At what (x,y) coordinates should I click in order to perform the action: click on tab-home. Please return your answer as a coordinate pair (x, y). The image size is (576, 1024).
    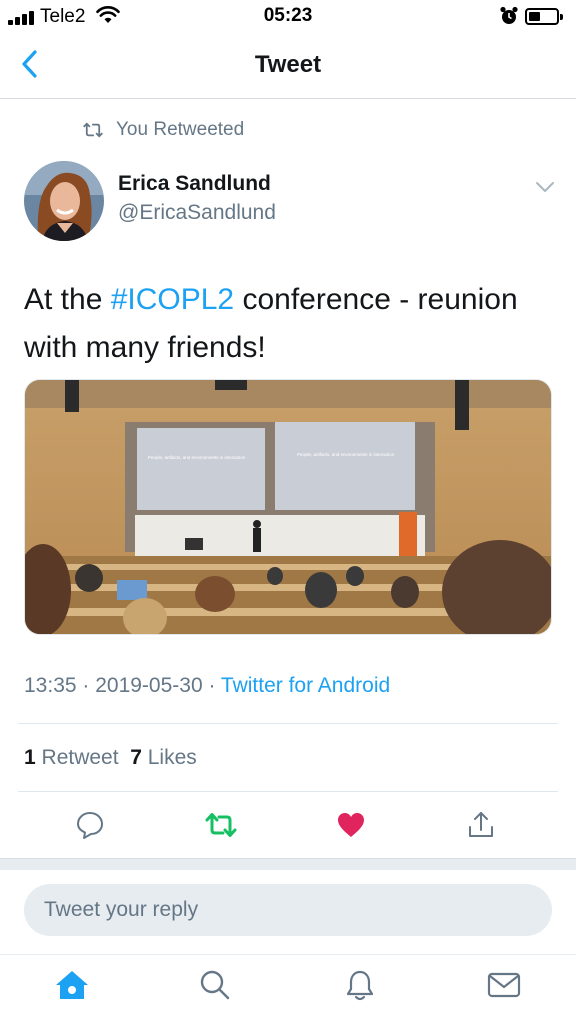
    Looking at the image, I should click on (72, 985).